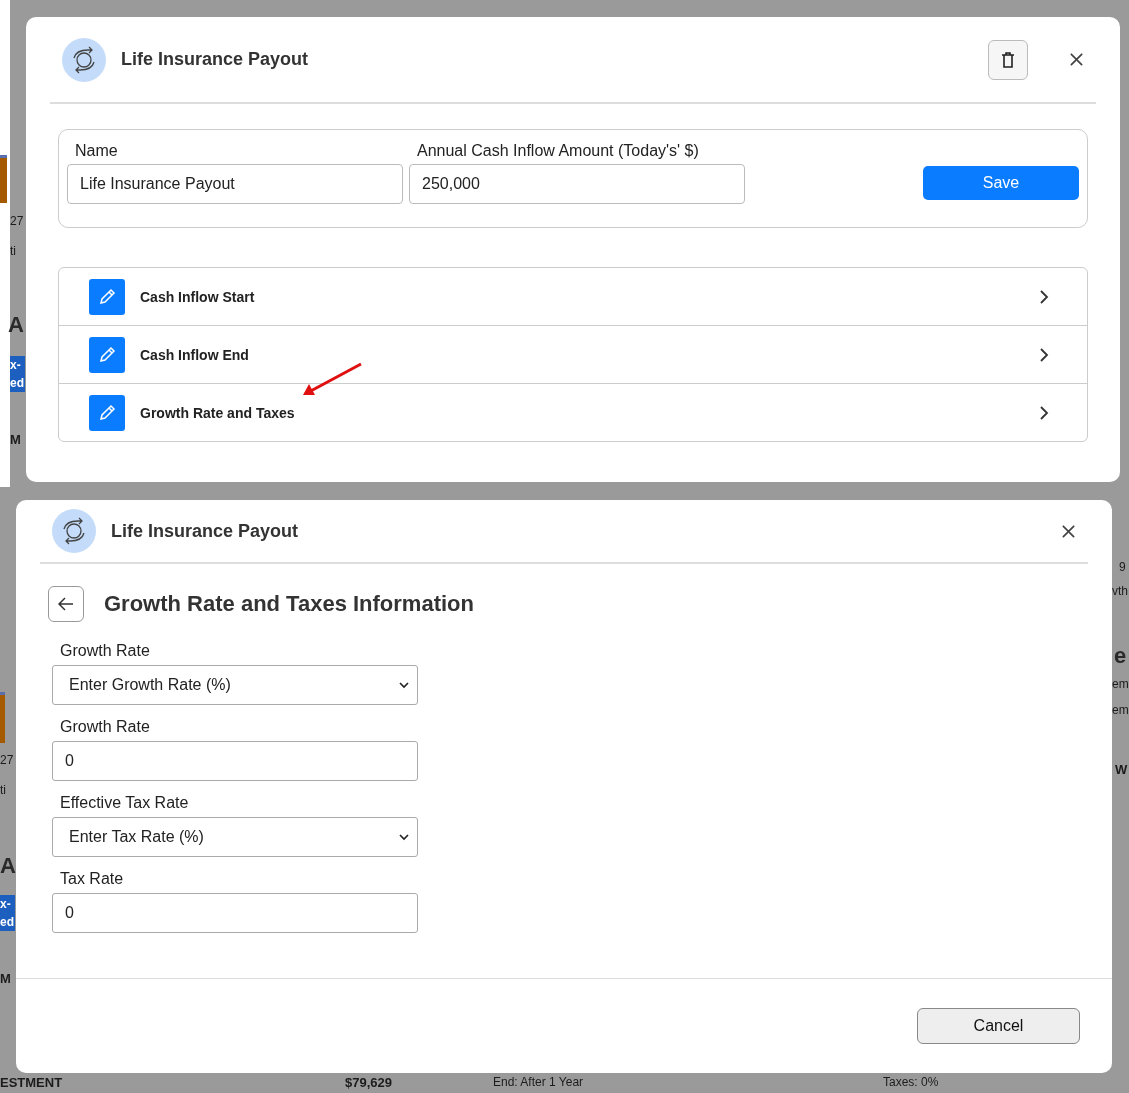 Image resolution: width=1129 pixels, height=1093 pixels. What do you see at coordinates (31, 1082) in the screenshot?
I see `background-text: ESTMENT` at bounding box center [31, 1082].